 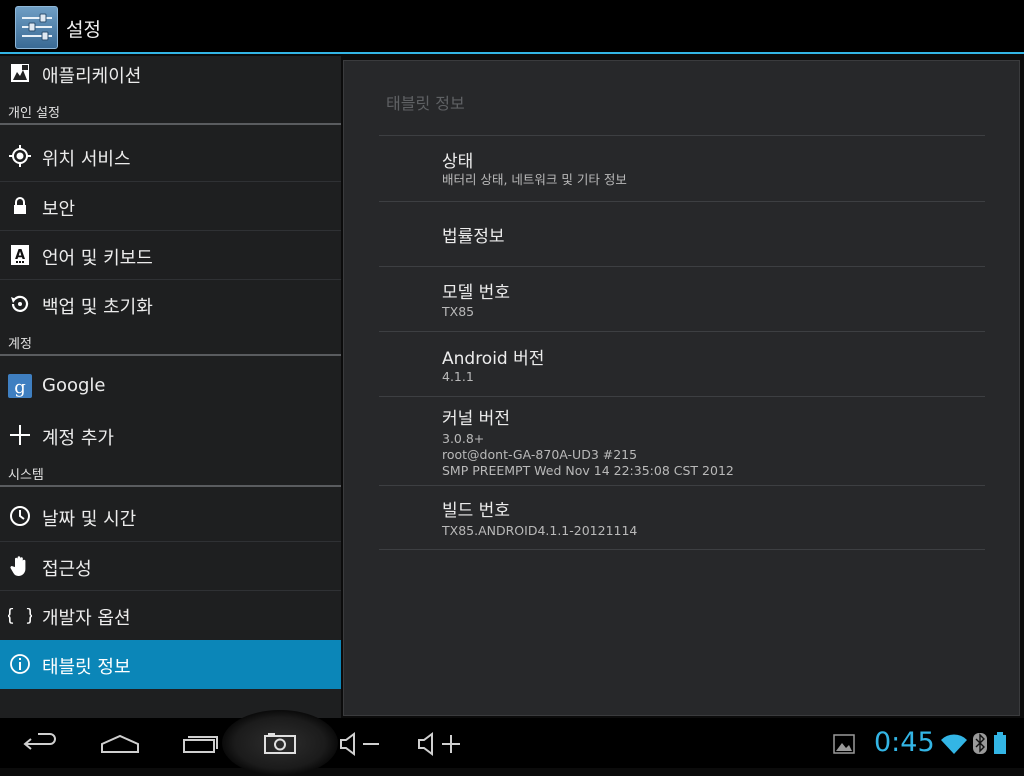 I want to click on svg-text: A, so click(x=20, y=255).